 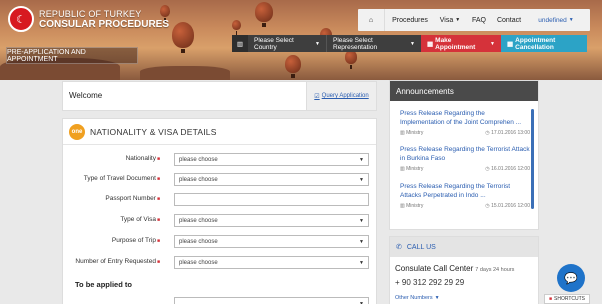 What do you see at coordinates (399, 247) in the screenshot?
I see `phone-icon: ✆` at bounding box center [399, 247].